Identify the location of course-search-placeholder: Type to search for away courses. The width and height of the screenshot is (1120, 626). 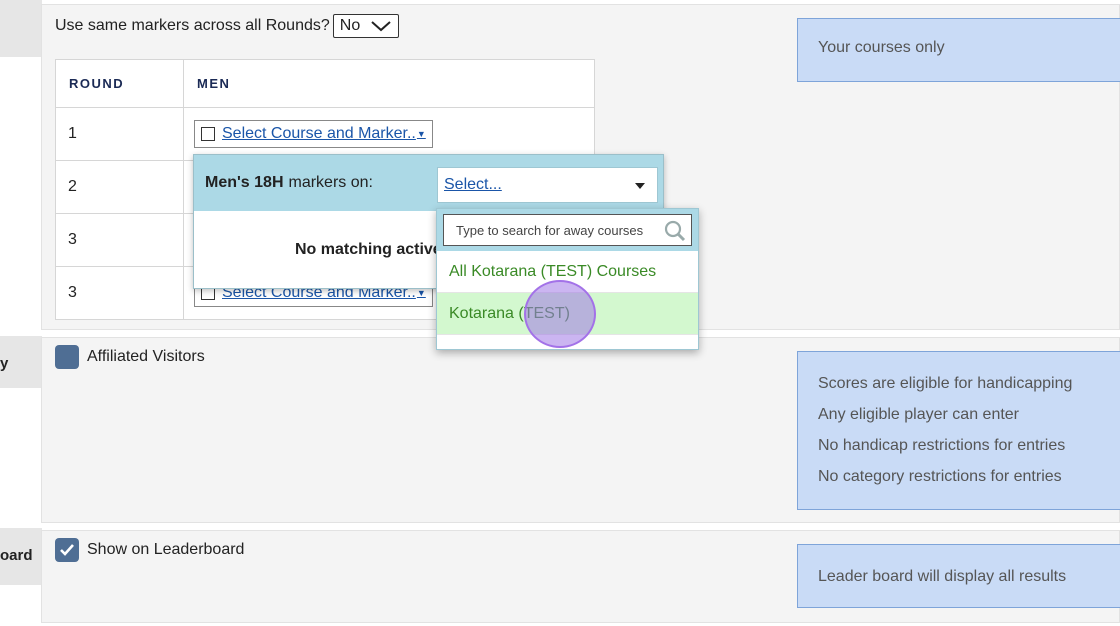
(550, 230).